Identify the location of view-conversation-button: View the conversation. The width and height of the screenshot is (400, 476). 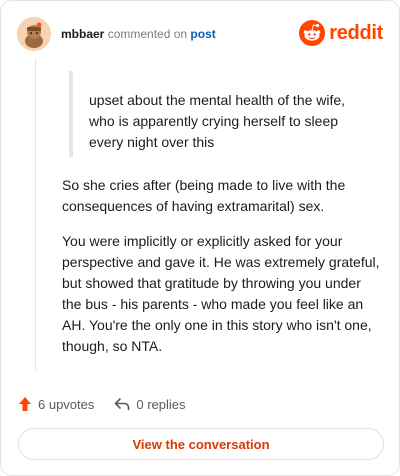
(201, 444).